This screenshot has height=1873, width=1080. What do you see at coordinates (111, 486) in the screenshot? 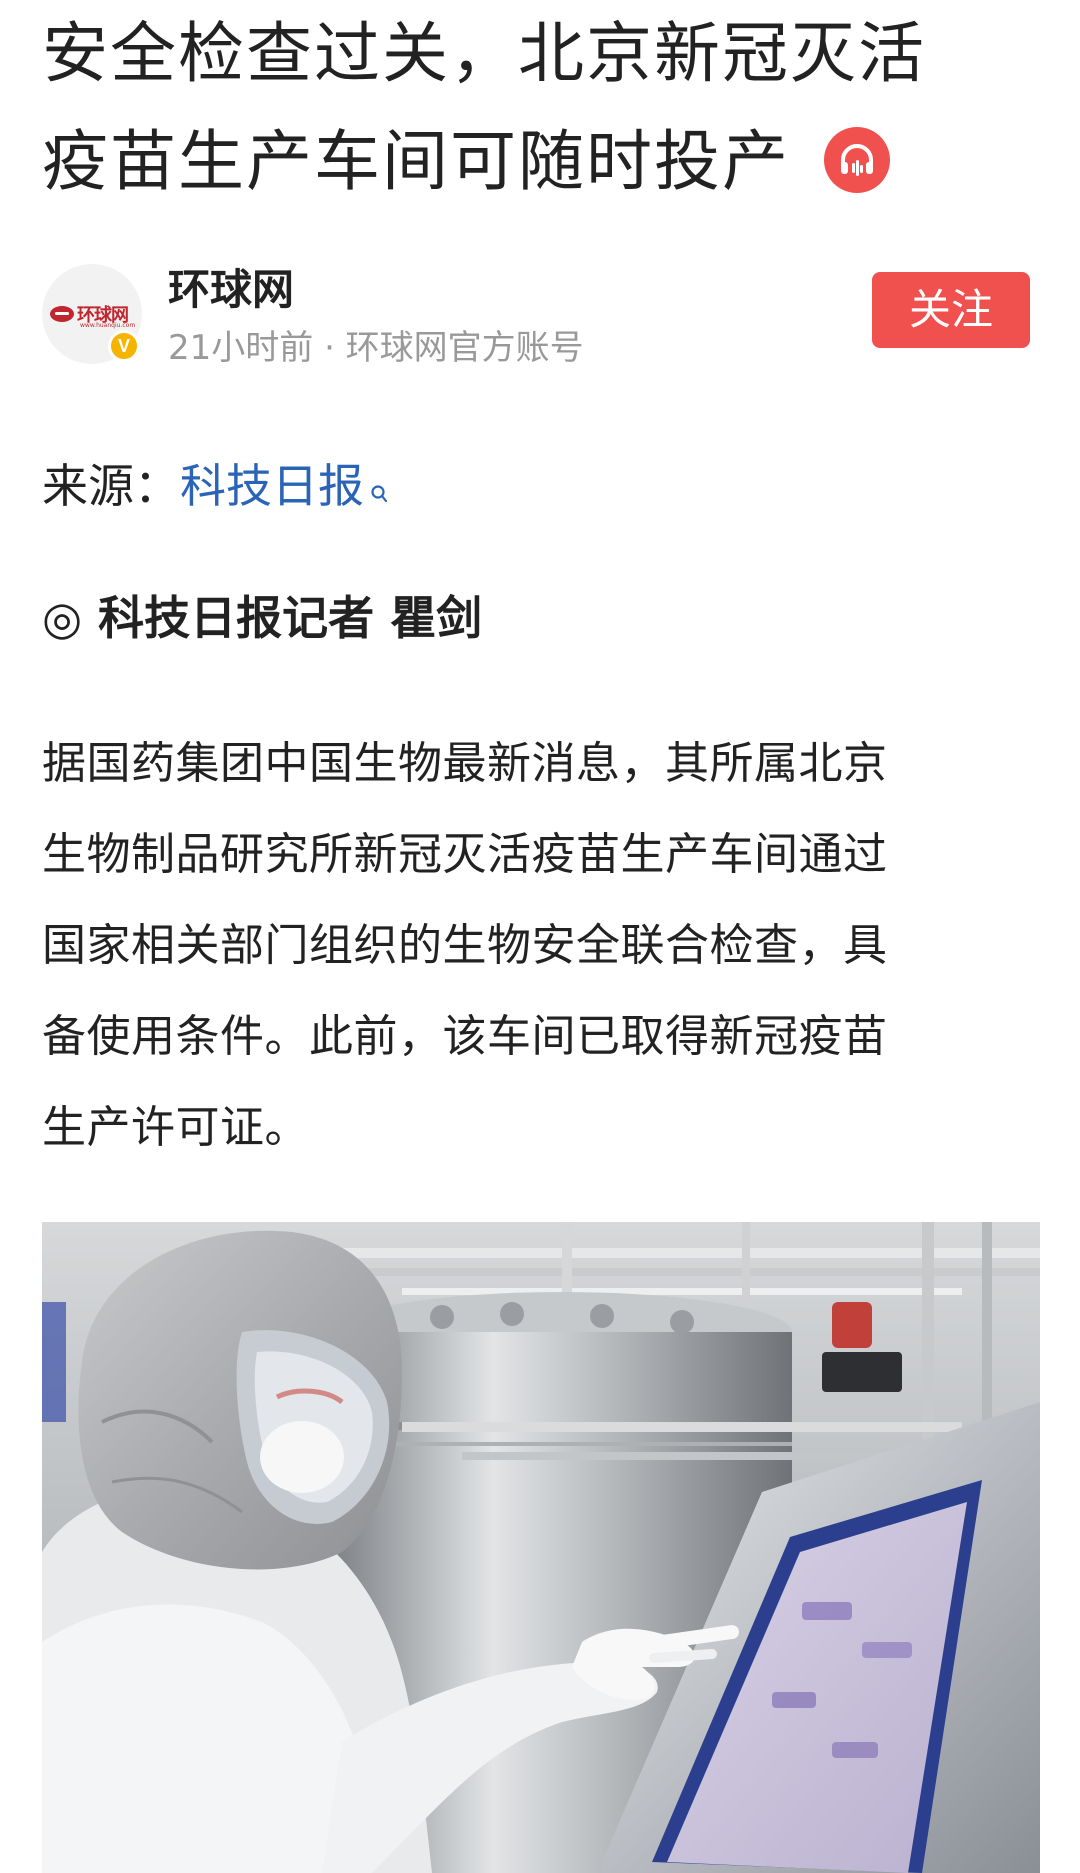
I see `source-label: 来源：` at bounding box center [111, 486].